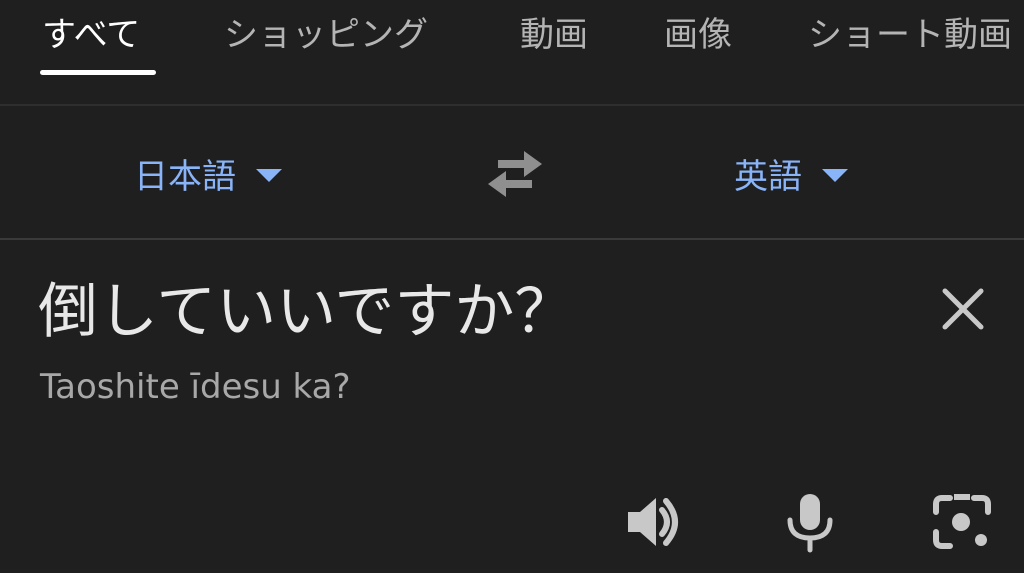  I want to click on speaker-icon, so click(654, 522).